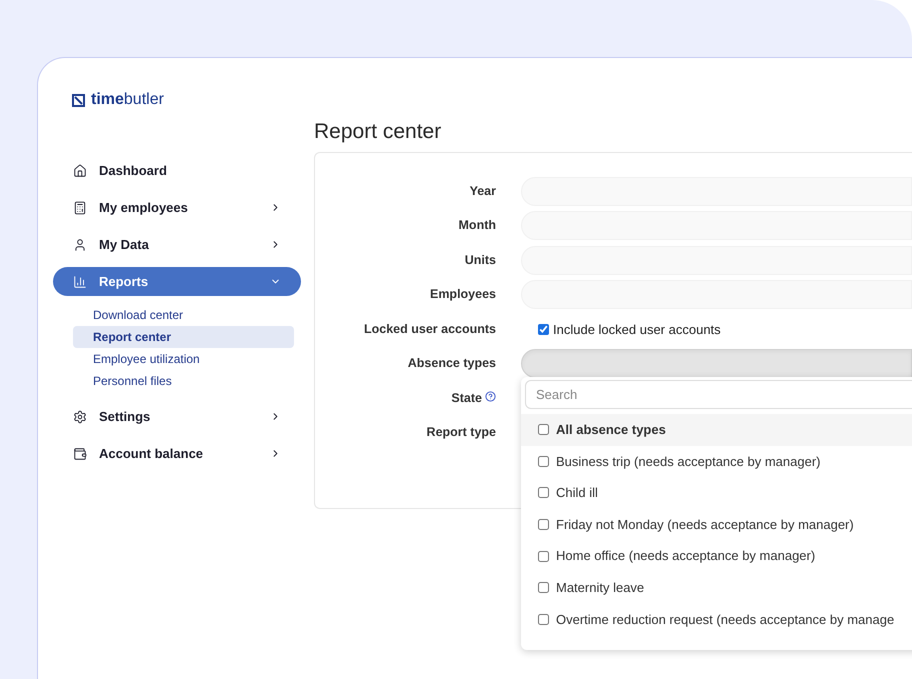  What do you see at coordinates (378, 132) in the screenshot?
I see `page-title: Report center` at bounding box center [378, 132].